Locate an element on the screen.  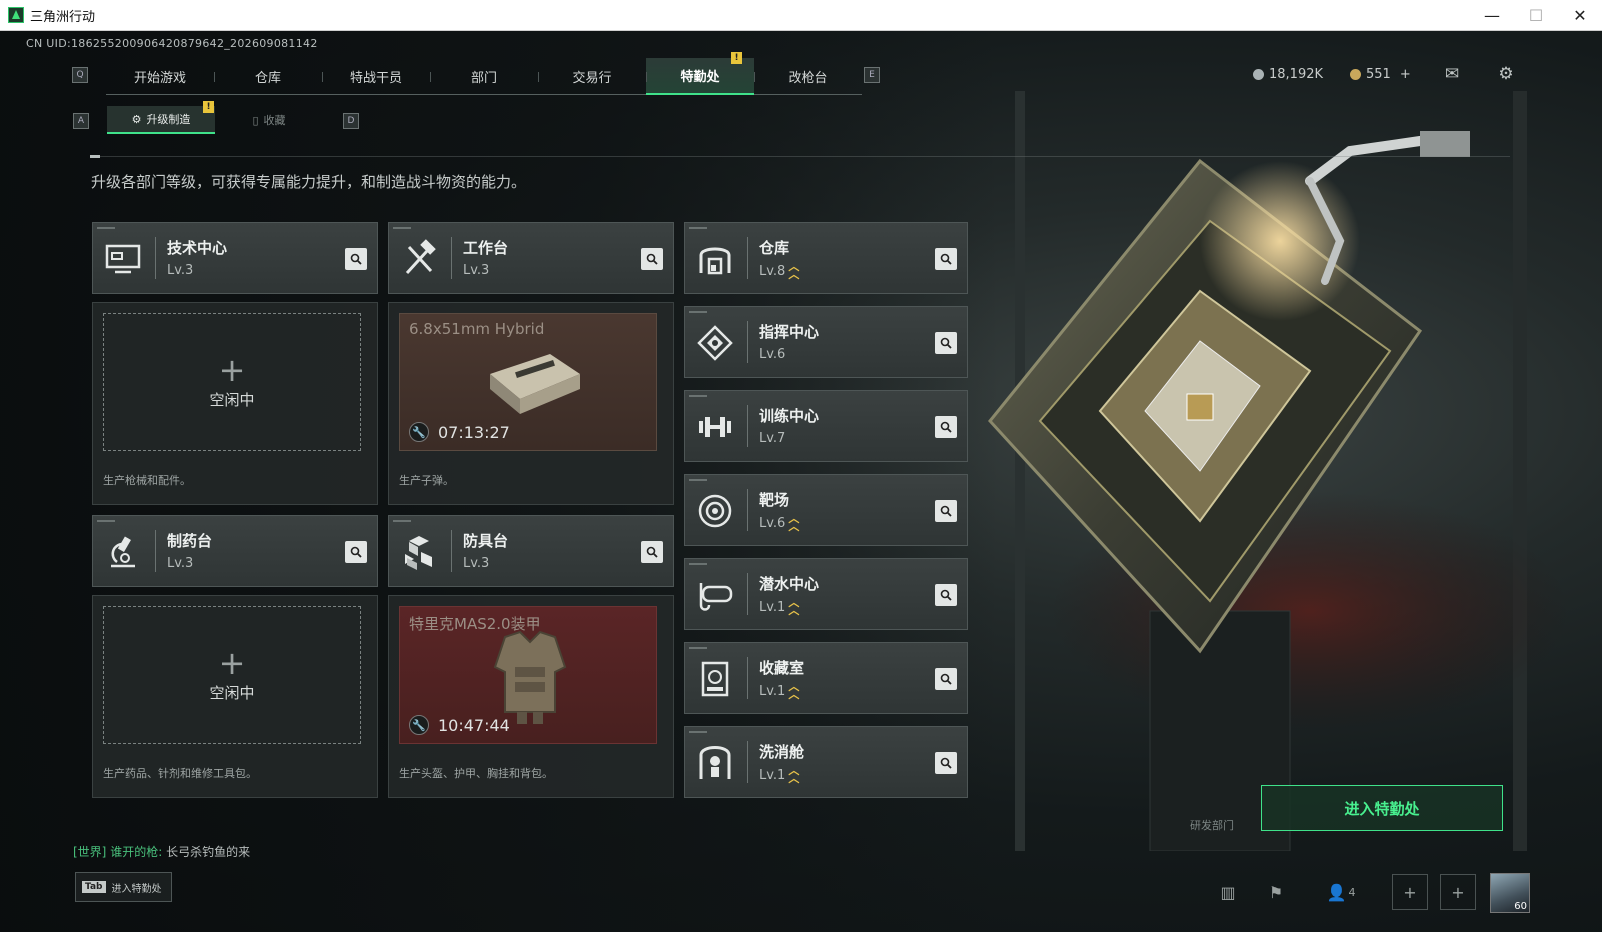
craft-icon: ⚙ is located at coordinates (136, 119).